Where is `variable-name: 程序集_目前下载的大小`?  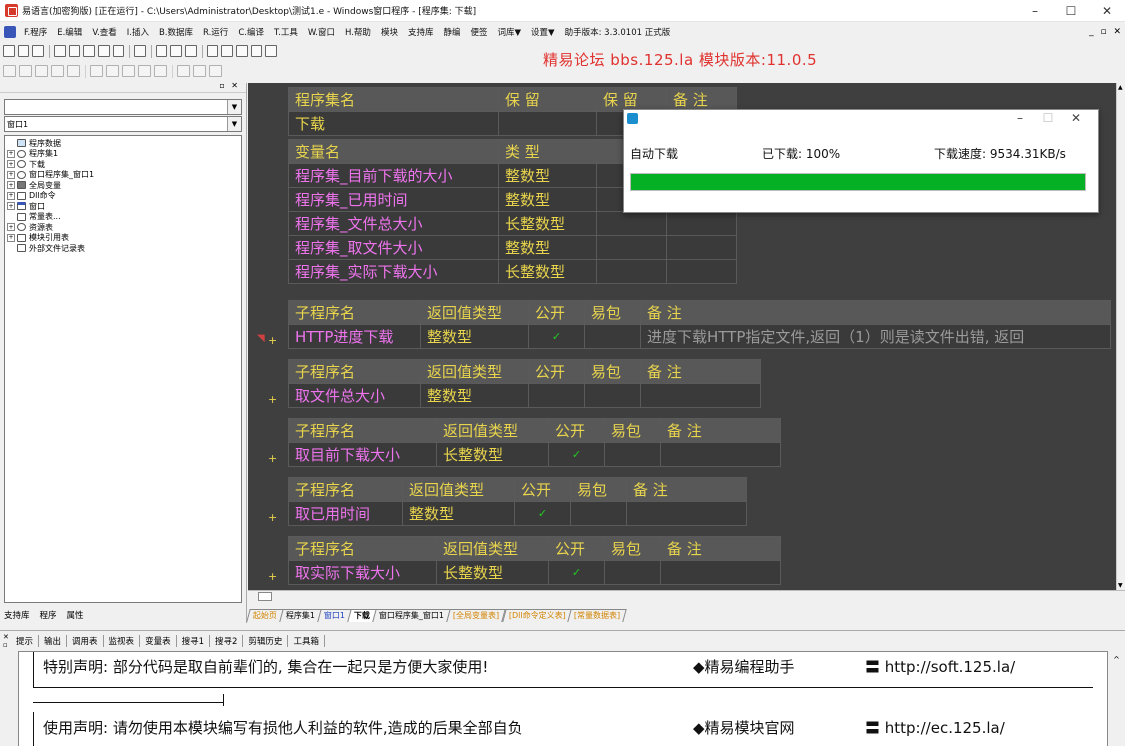 variable-name: 程序集_目前下载的大小 is located at coordinates (393, 175).